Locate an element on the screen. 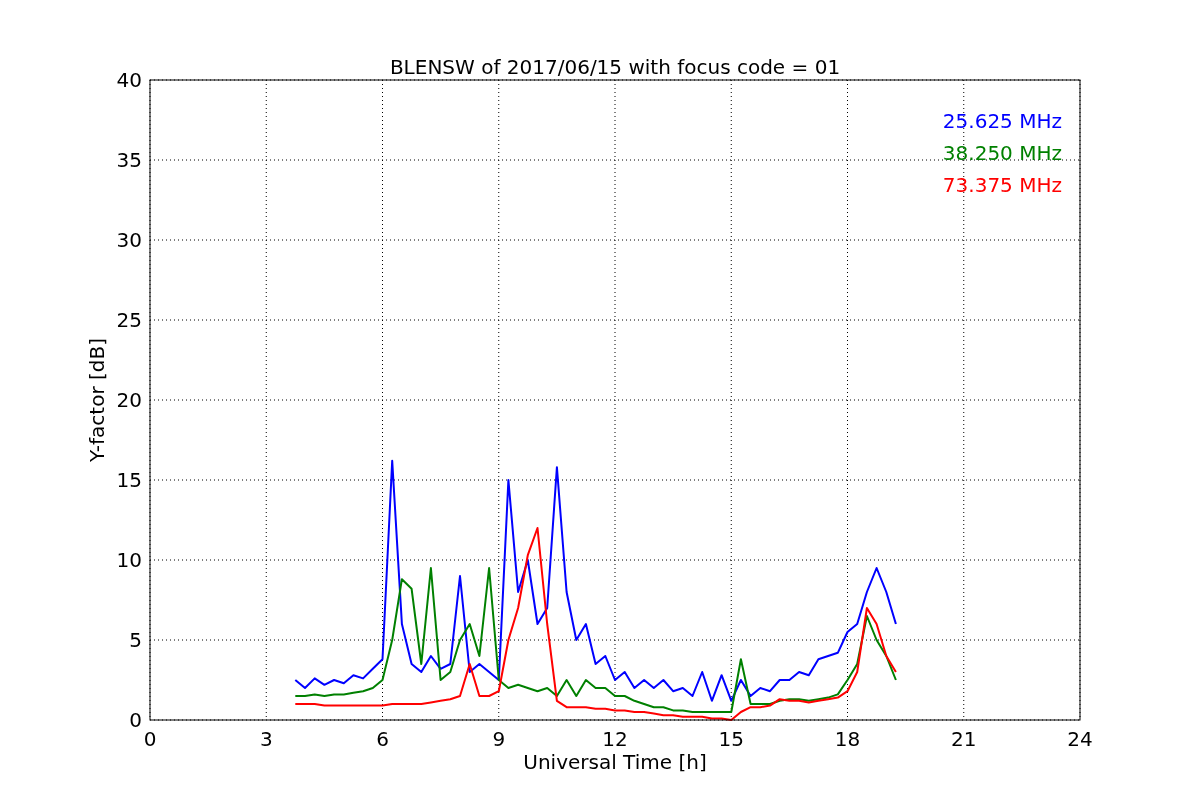 The height and width of the screenshot is (800, 1200). y-tick-label: 5 is located at coordinates (135, 640).